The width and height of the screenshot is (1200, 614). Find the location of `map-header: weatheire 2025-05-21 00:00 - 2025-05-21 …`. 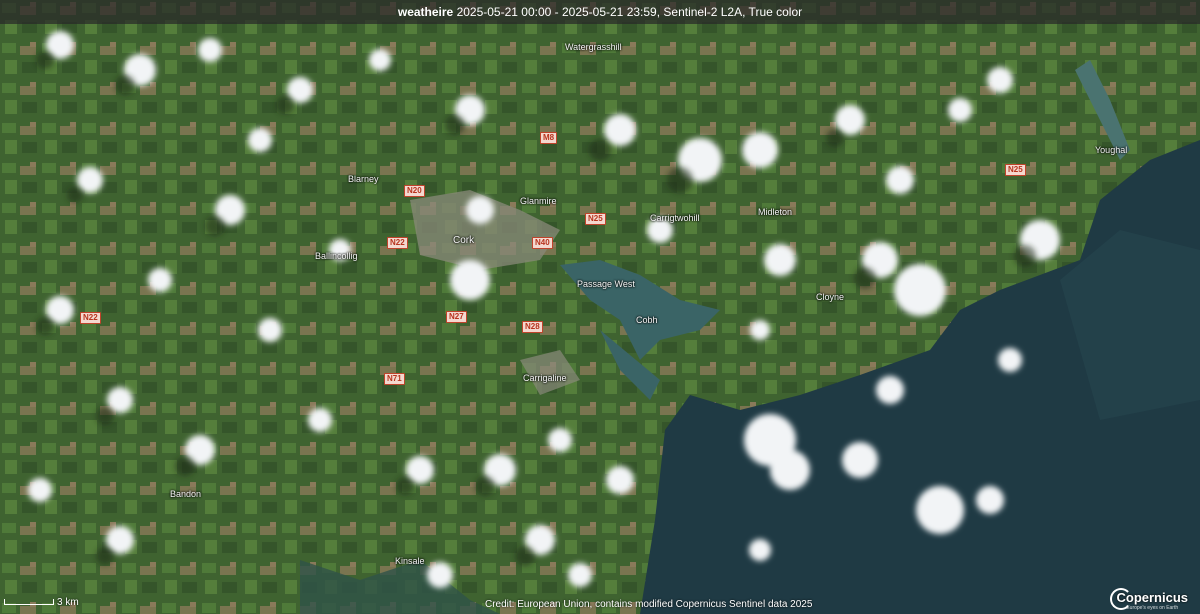

map-header: weatheire 2025-05-21 00:00 - 2025-05-21 … is located at coordinates (600, 12).